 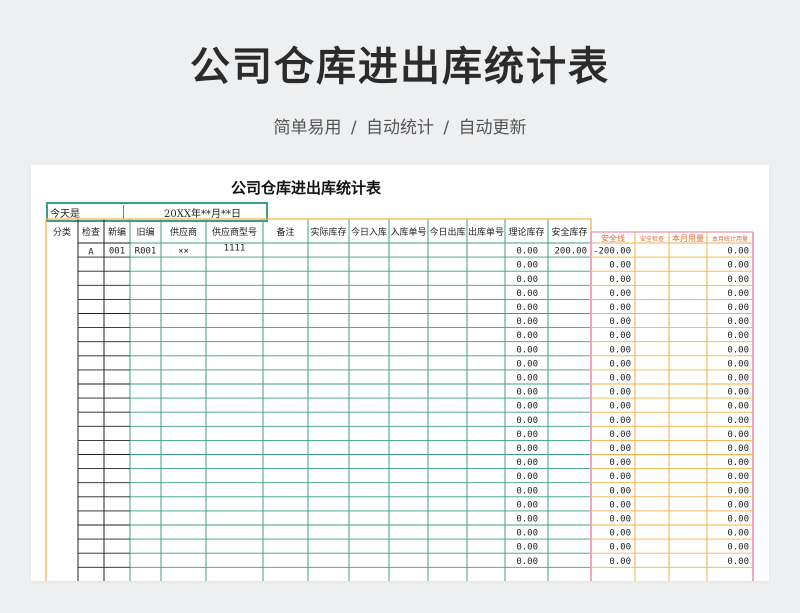 What do you see at coordinates (235, 249) in the screenshot?
I see `model-cell: 1111` at bounding box center [235, 249].